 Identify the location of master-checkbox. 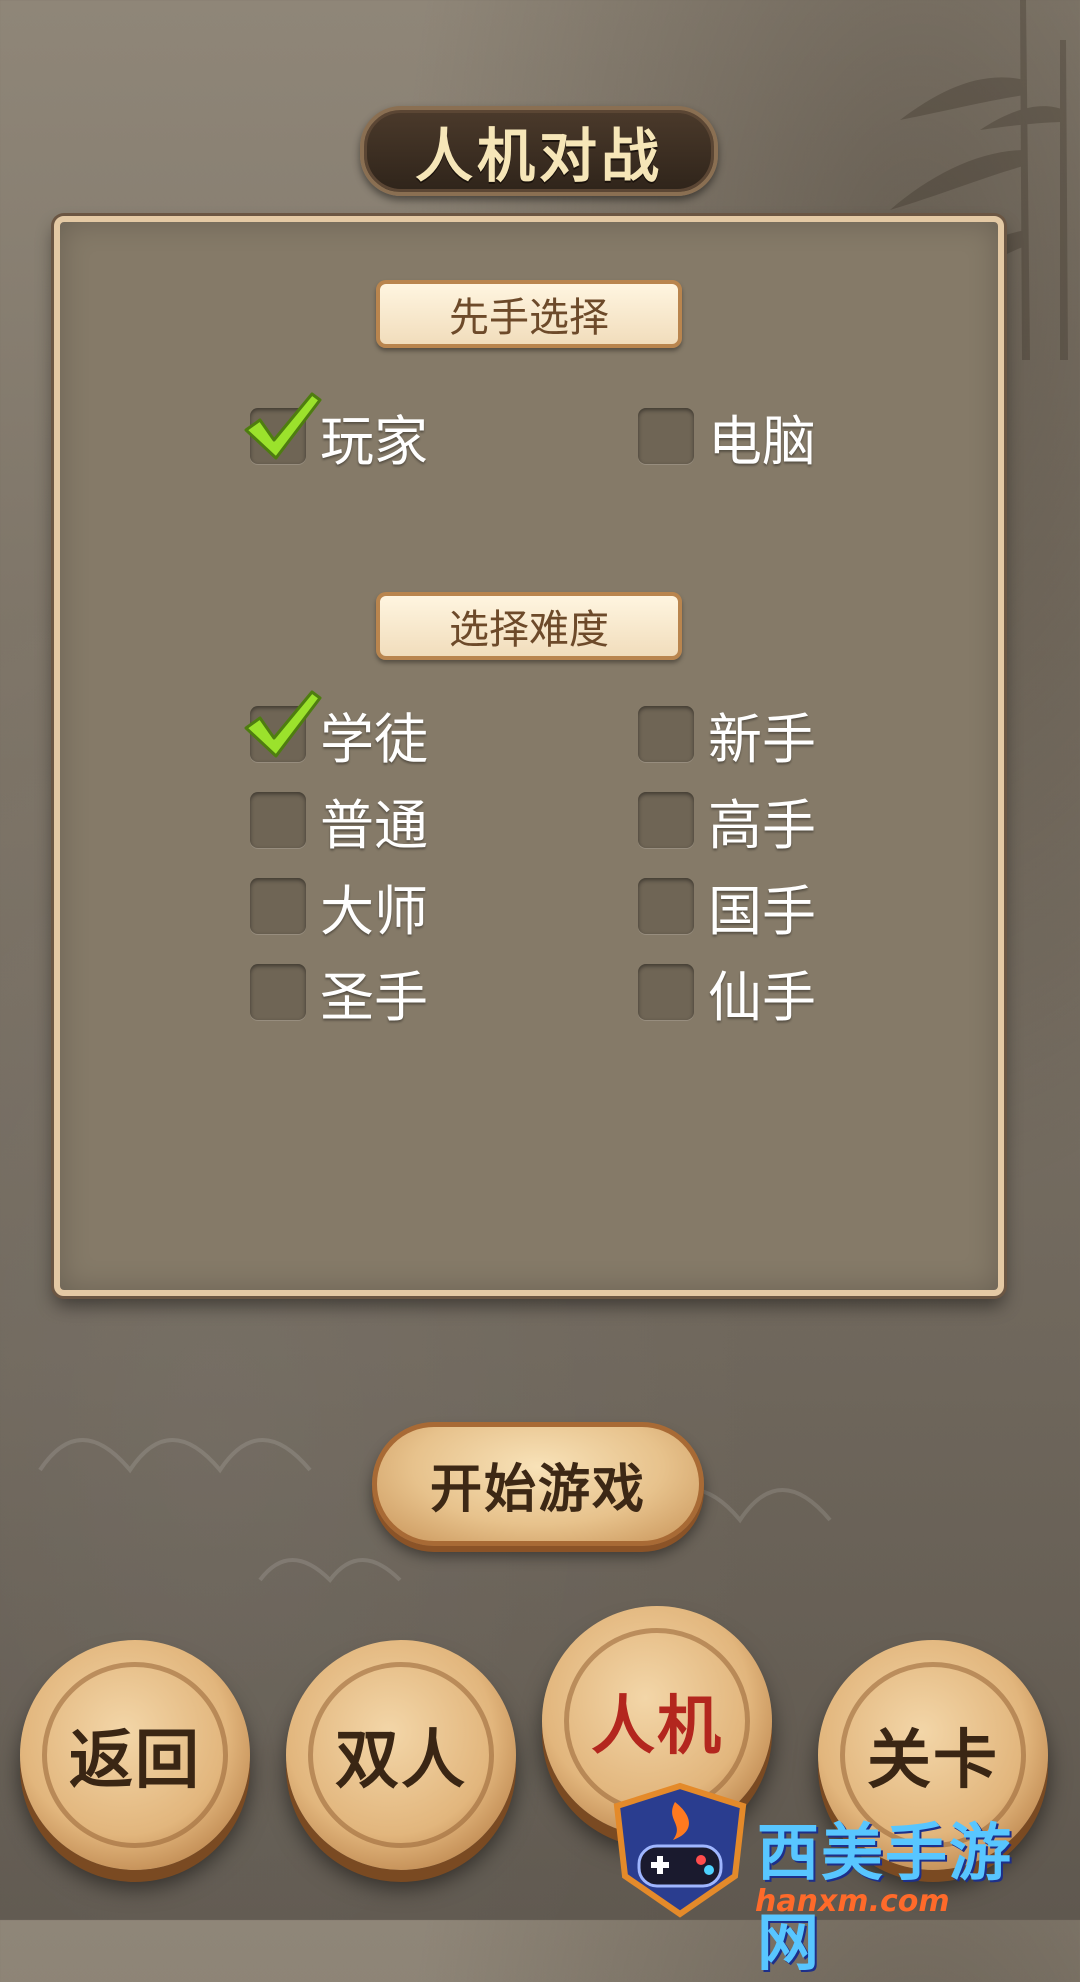
(278, 906).